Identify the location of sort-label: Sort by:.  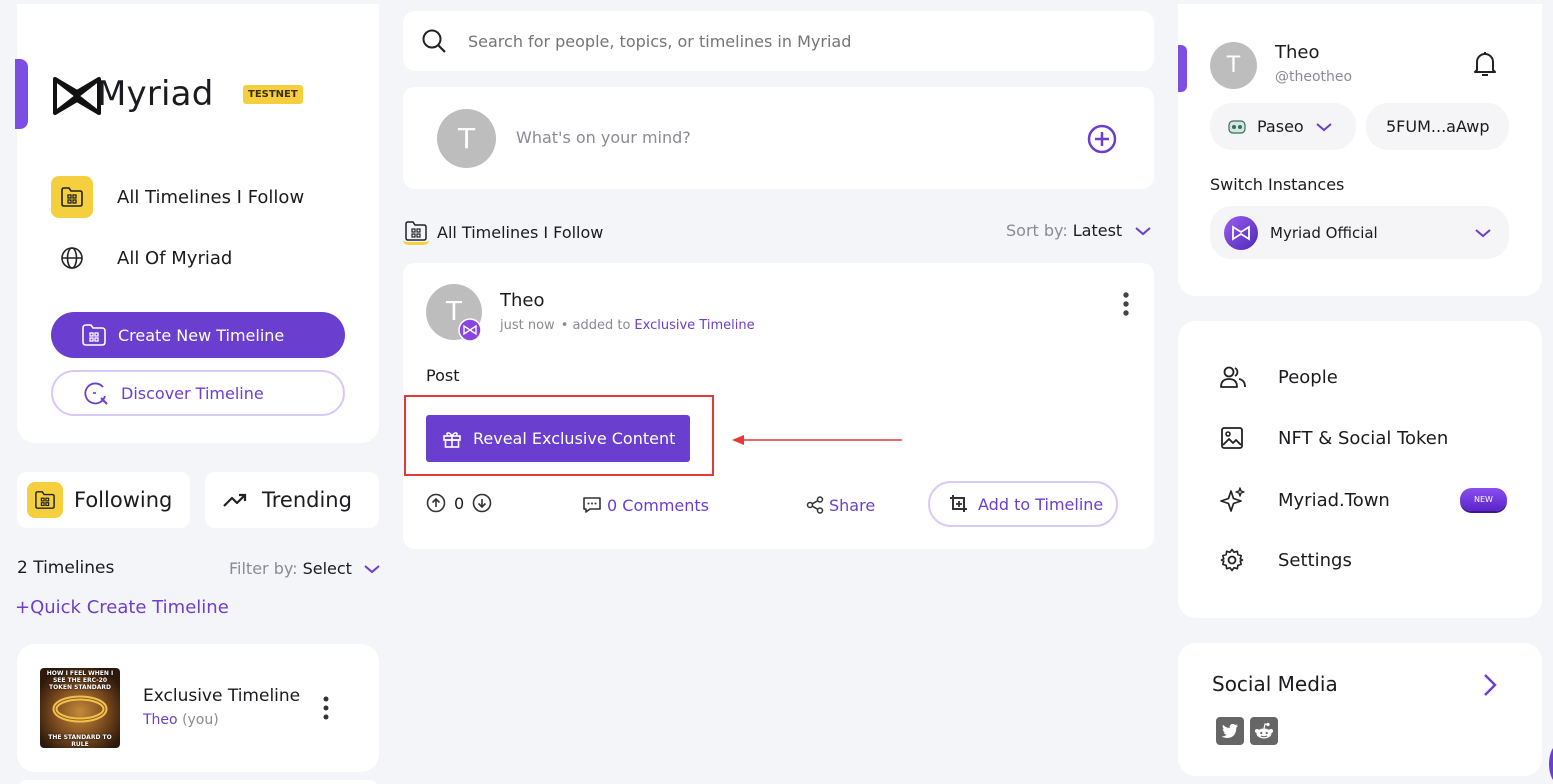
(1037, 230).